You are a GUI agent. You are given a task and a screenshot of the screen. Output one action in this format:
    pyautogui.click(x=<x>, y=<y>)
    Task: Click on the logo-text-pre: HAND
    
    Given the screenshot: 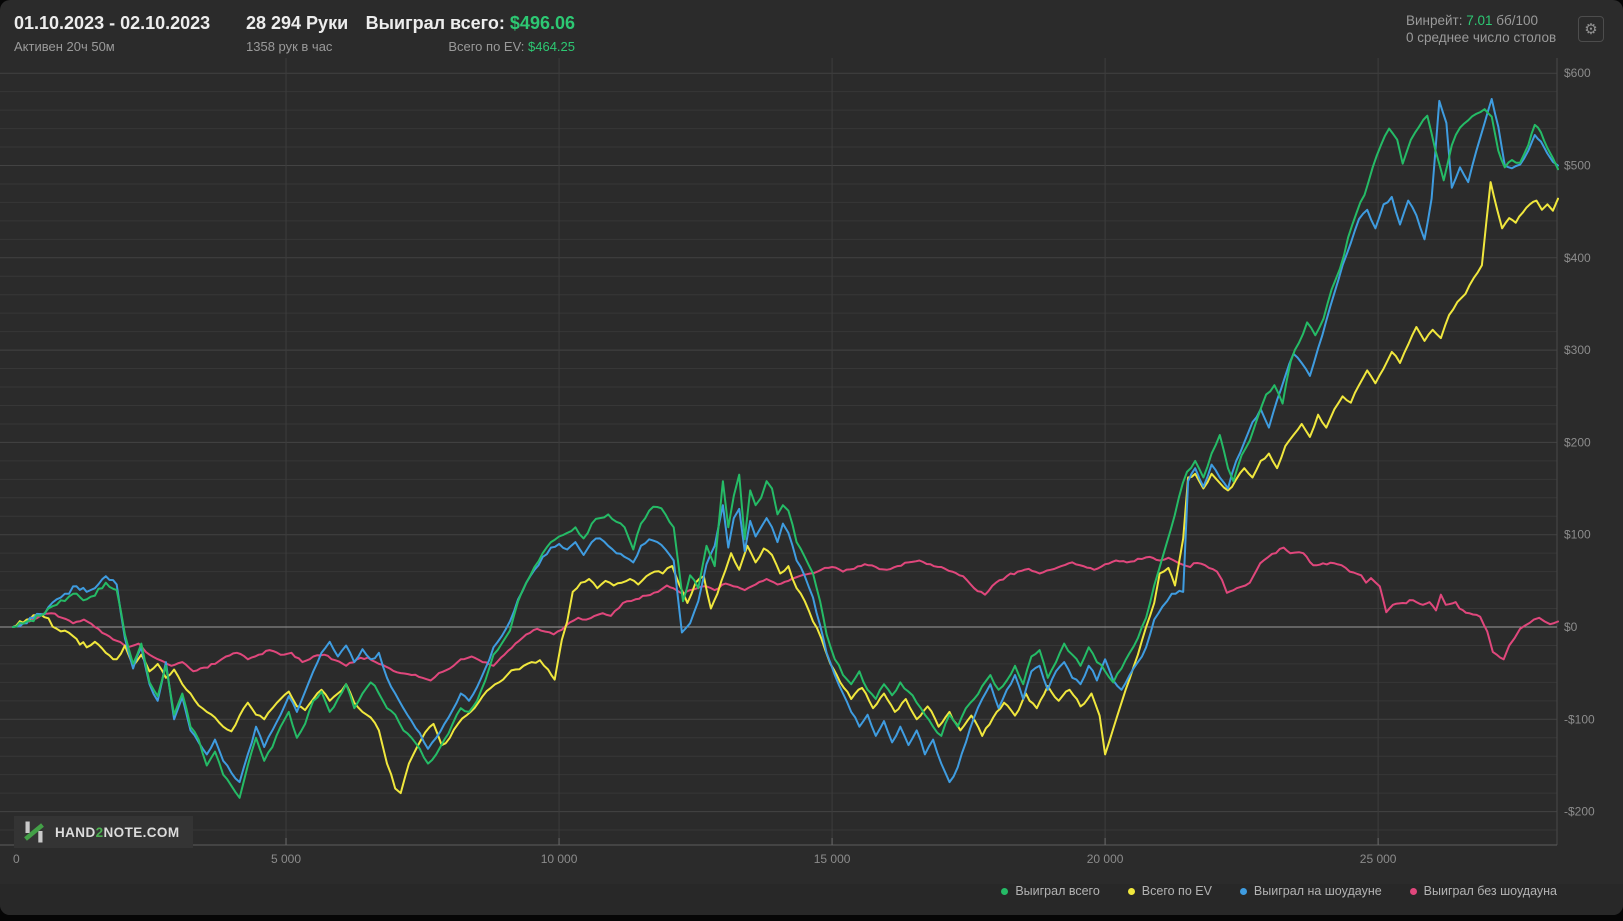 What is the action you would take?
    pyautogui.click(x=75, y=832)
    